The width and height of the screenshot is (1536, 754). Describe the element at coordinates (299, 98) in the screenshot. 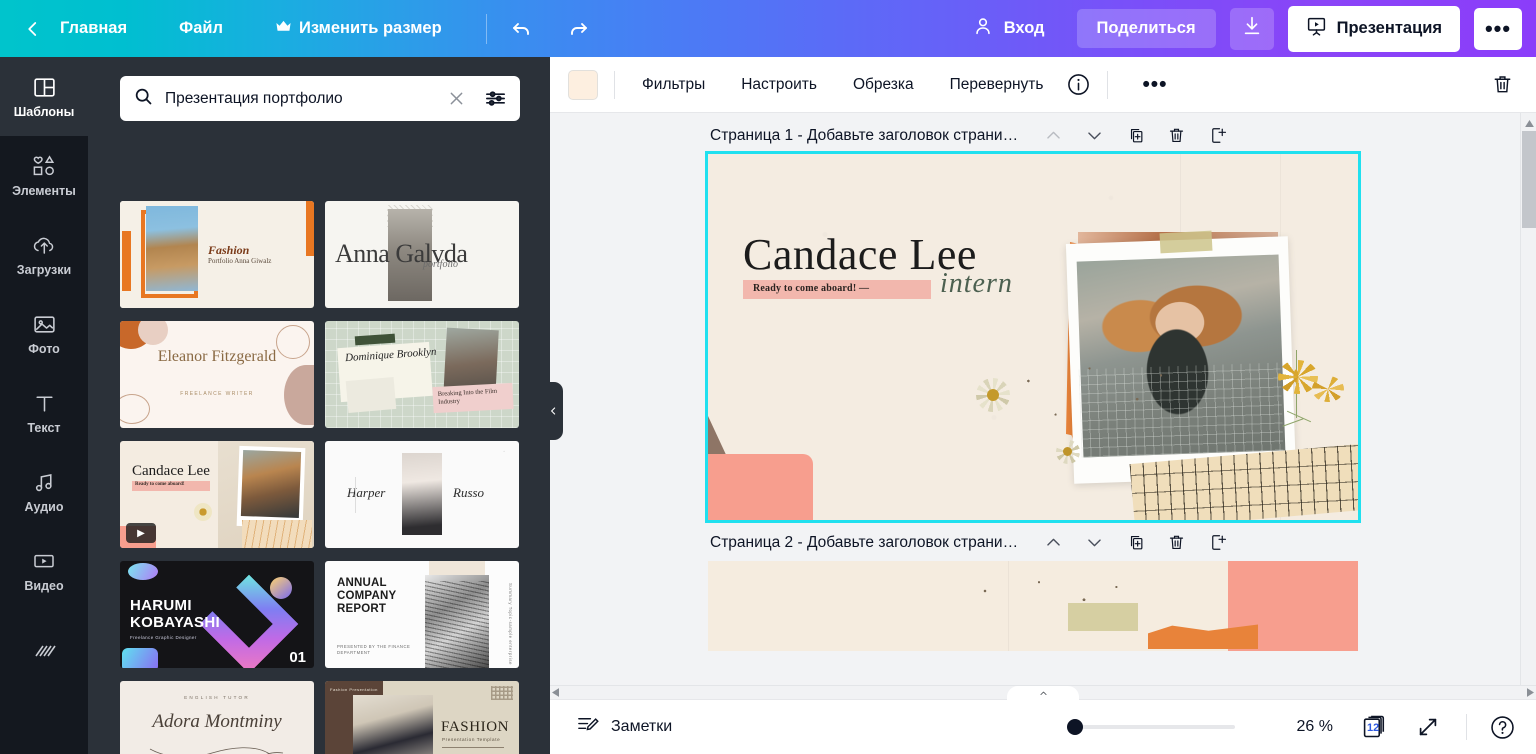

I see `search-input` at that location.